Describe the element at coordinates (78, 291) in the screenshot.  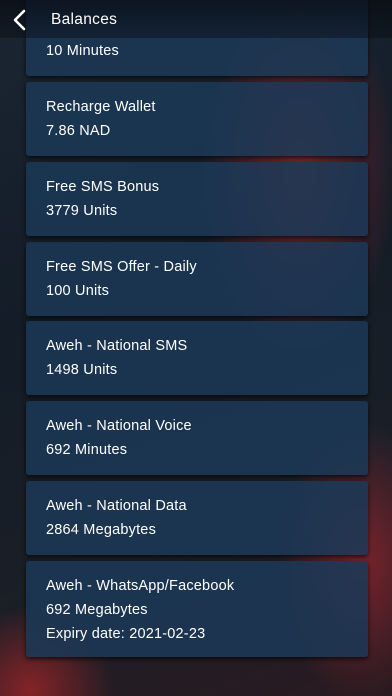
I see `balance-value: 100 Units` at that location.